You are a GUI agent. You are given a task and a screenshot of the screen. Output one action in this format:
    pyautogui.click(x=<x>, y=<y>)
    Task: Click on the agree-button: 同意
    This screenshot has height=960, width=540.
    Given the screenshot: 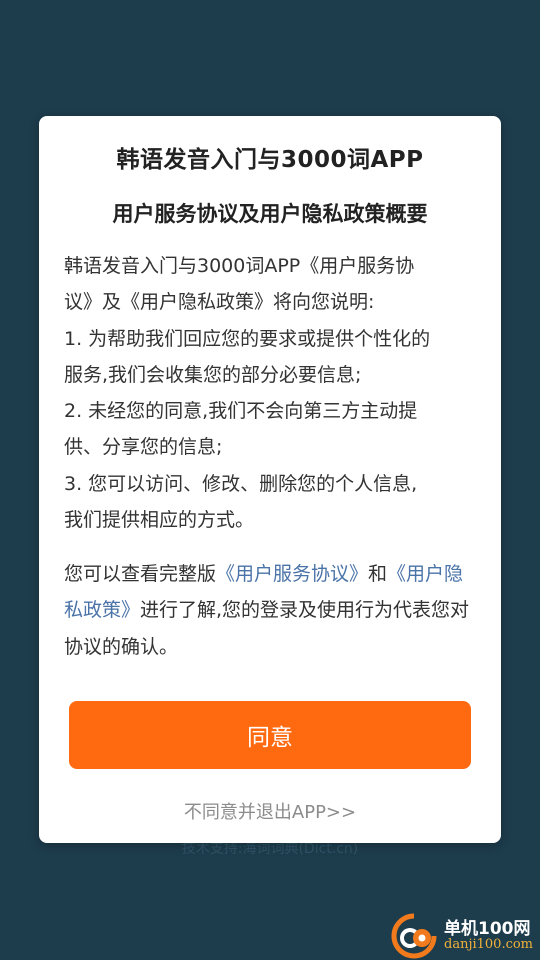 What is the action you would take?
    pyautogui.click(x=270, y=735)
    